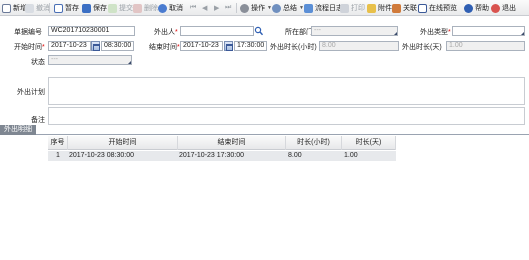  I want to click on start-time-label: 开始时间*, so click(29, 47).